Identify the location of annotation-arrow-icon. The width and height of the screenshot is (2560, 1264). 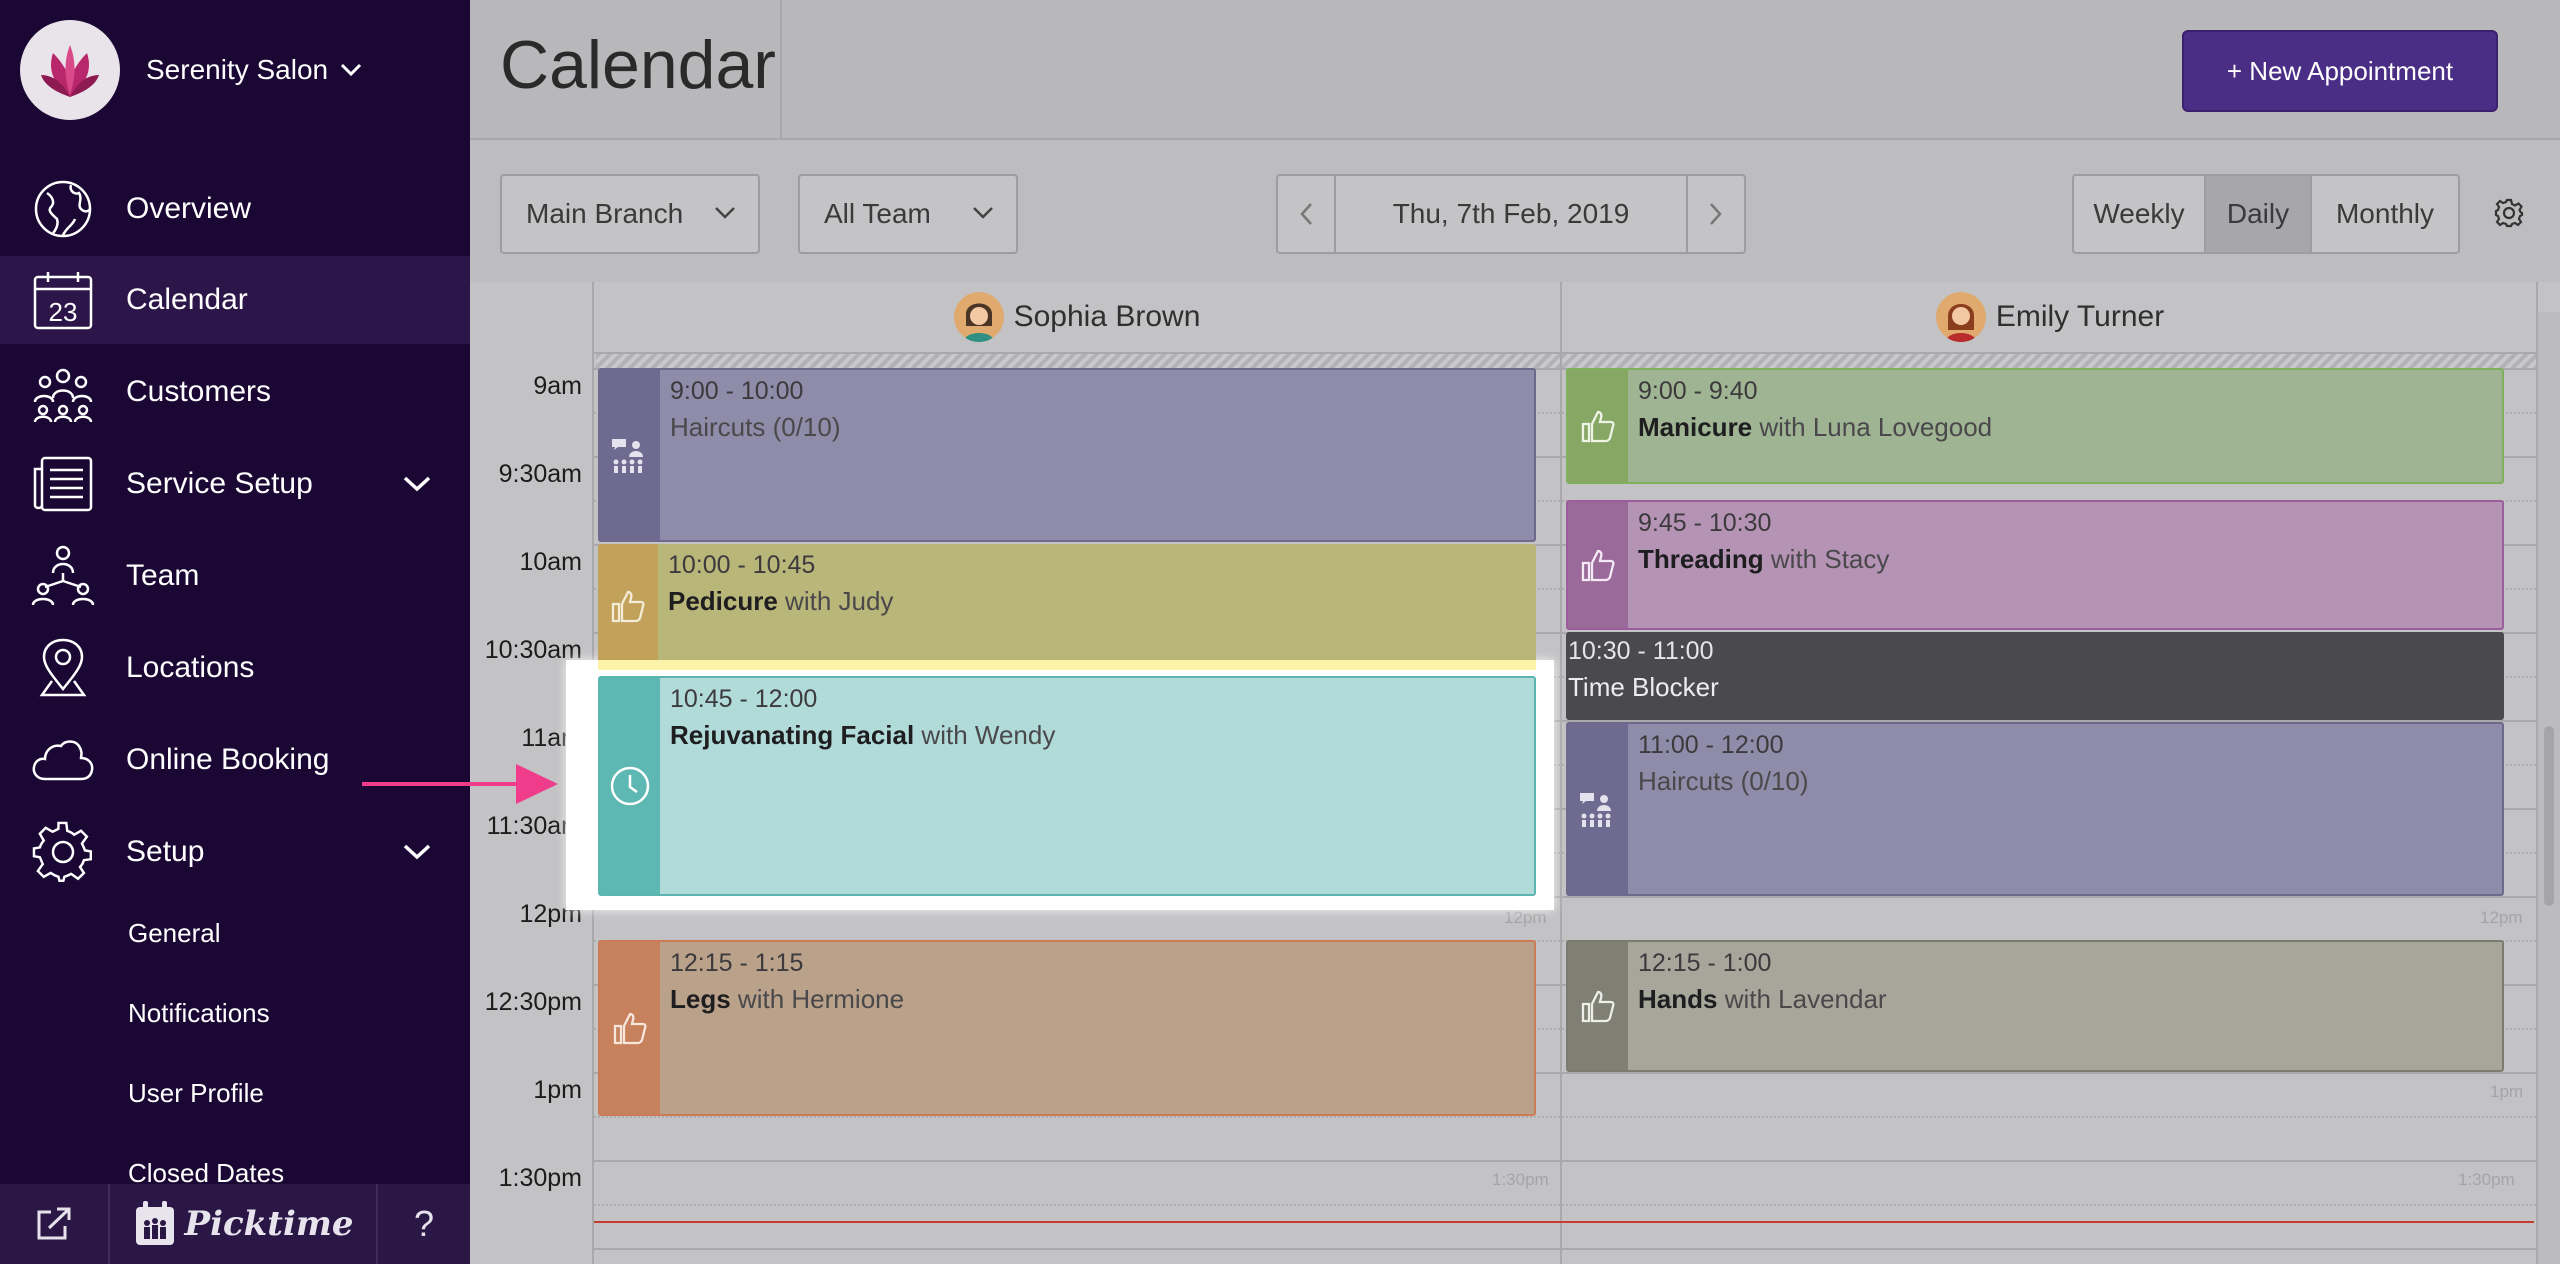
(460, 784).